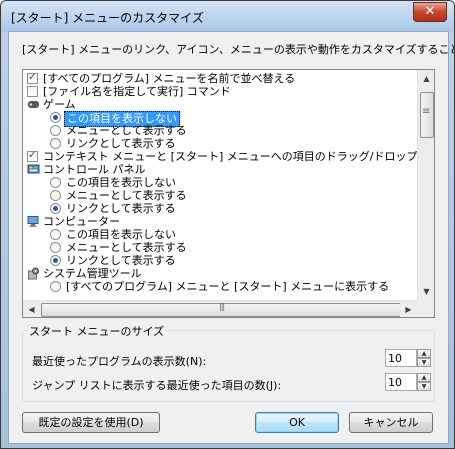  Describe the element at coordinates (427, 115) in the screenshot. I see `vertical-scroll-thumb` at that location.